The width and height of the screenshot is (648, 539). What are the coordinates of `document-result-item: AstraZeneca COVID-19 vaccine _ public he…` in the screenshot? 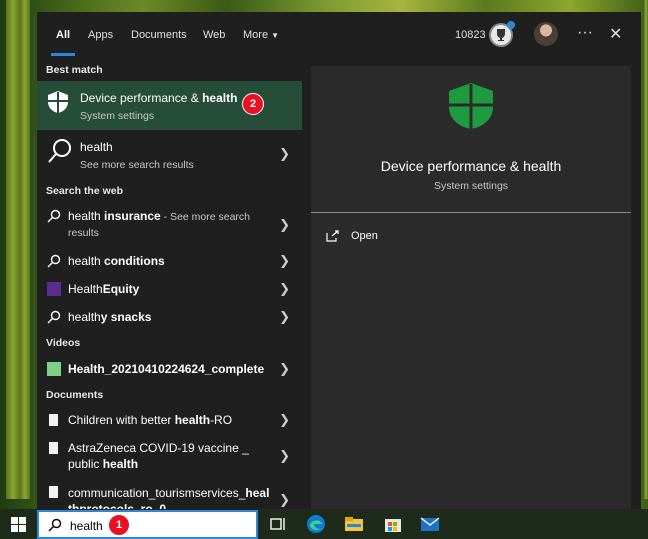 It's located at (169, 457).